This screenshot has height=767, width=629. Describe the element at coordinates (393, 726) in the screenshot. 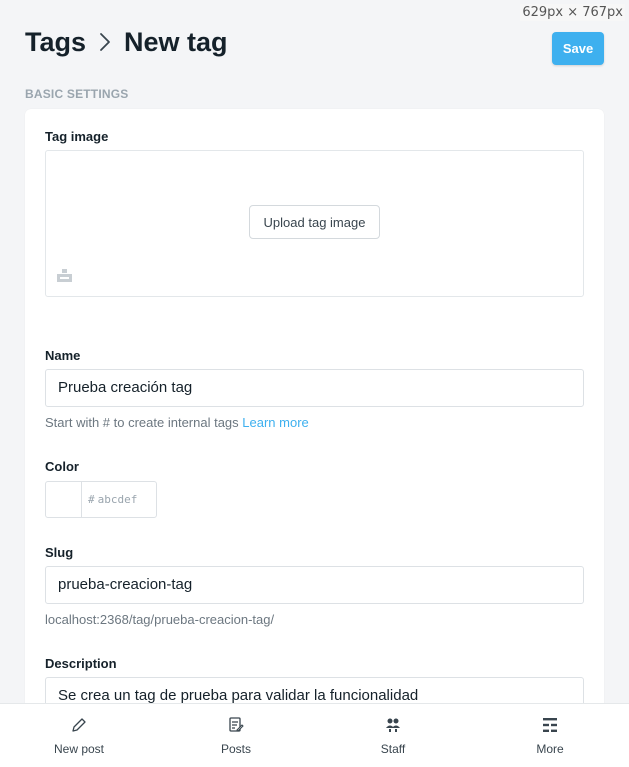

I see `staff-icon` at that location.